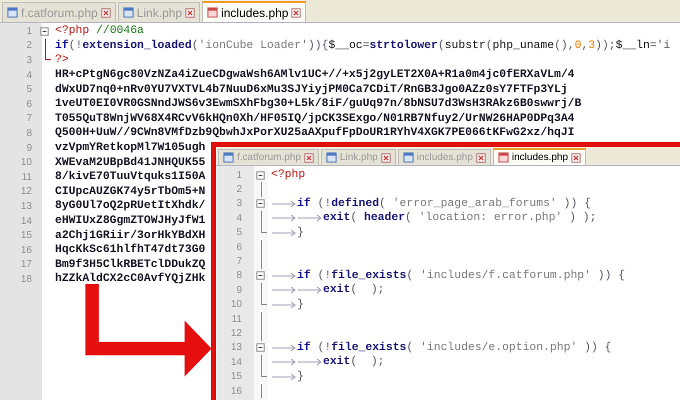  Describe the element at coordinates (130, 221) in the screenshot. I see `code-line: eHWIUxZ8GgmZTOWJHyJfW1` at that location.